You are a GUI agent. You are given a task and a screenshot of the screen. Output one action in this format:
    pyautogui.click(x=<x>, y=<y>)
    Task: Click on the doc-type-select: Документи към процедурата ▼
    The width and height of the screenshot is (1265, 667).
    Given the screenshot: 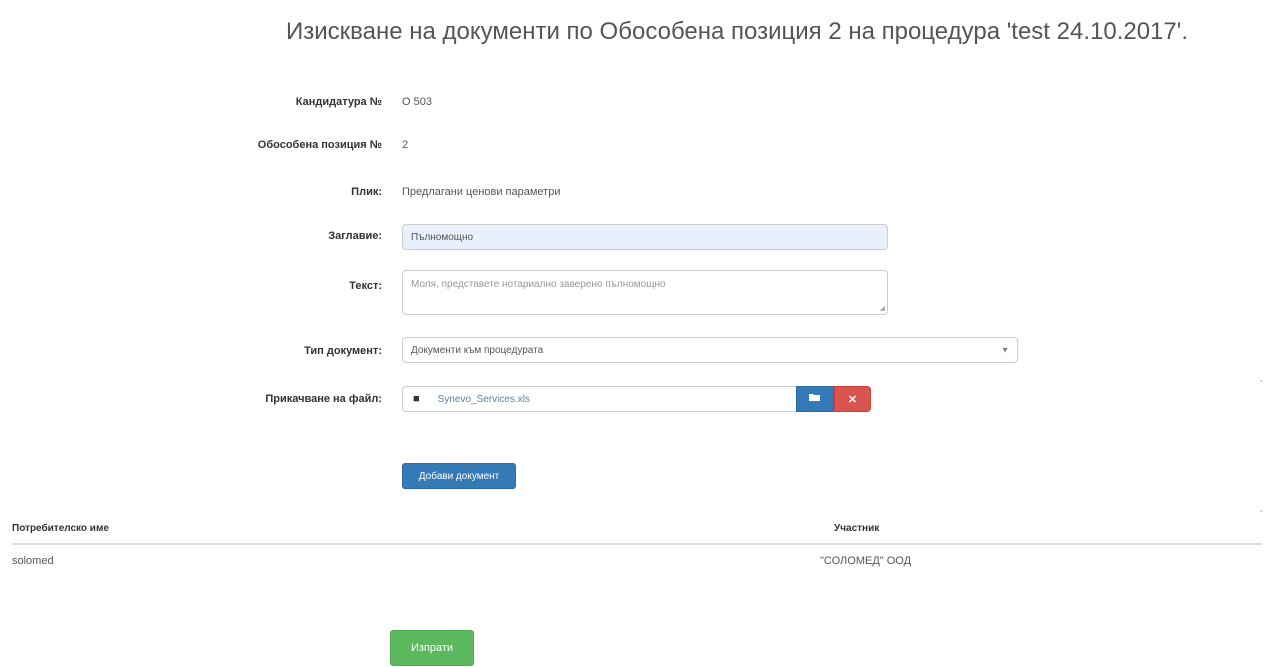 What is the action you would take?
    pyautogui.click(x=710, y=350)
    